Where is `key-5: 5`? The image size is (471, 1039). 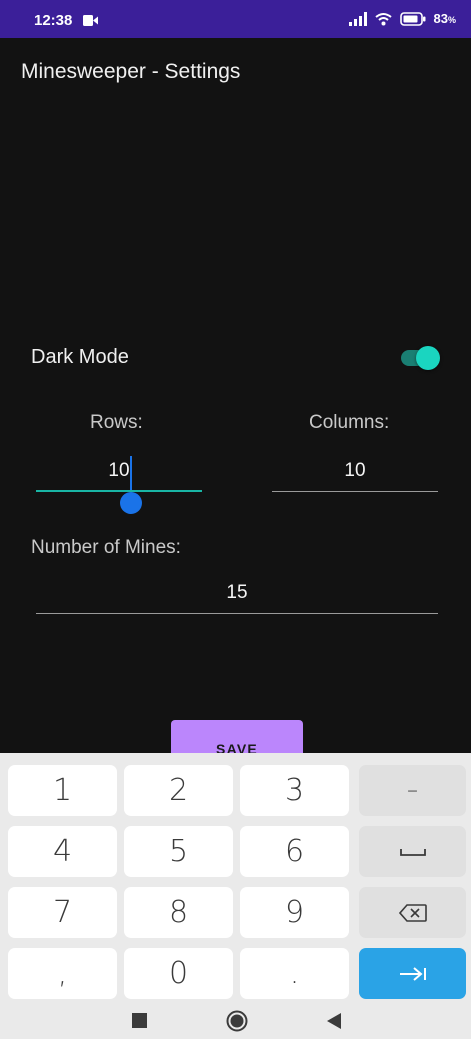
key-5: 5 is located at coordinates (178, 851).